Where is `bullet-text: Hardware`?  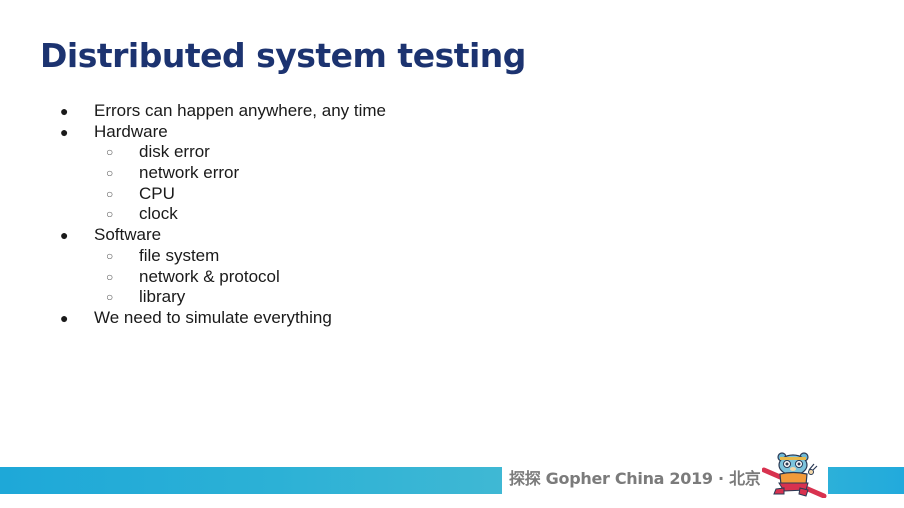 bullet-text: Hardware is located at coordinates (131, 131).